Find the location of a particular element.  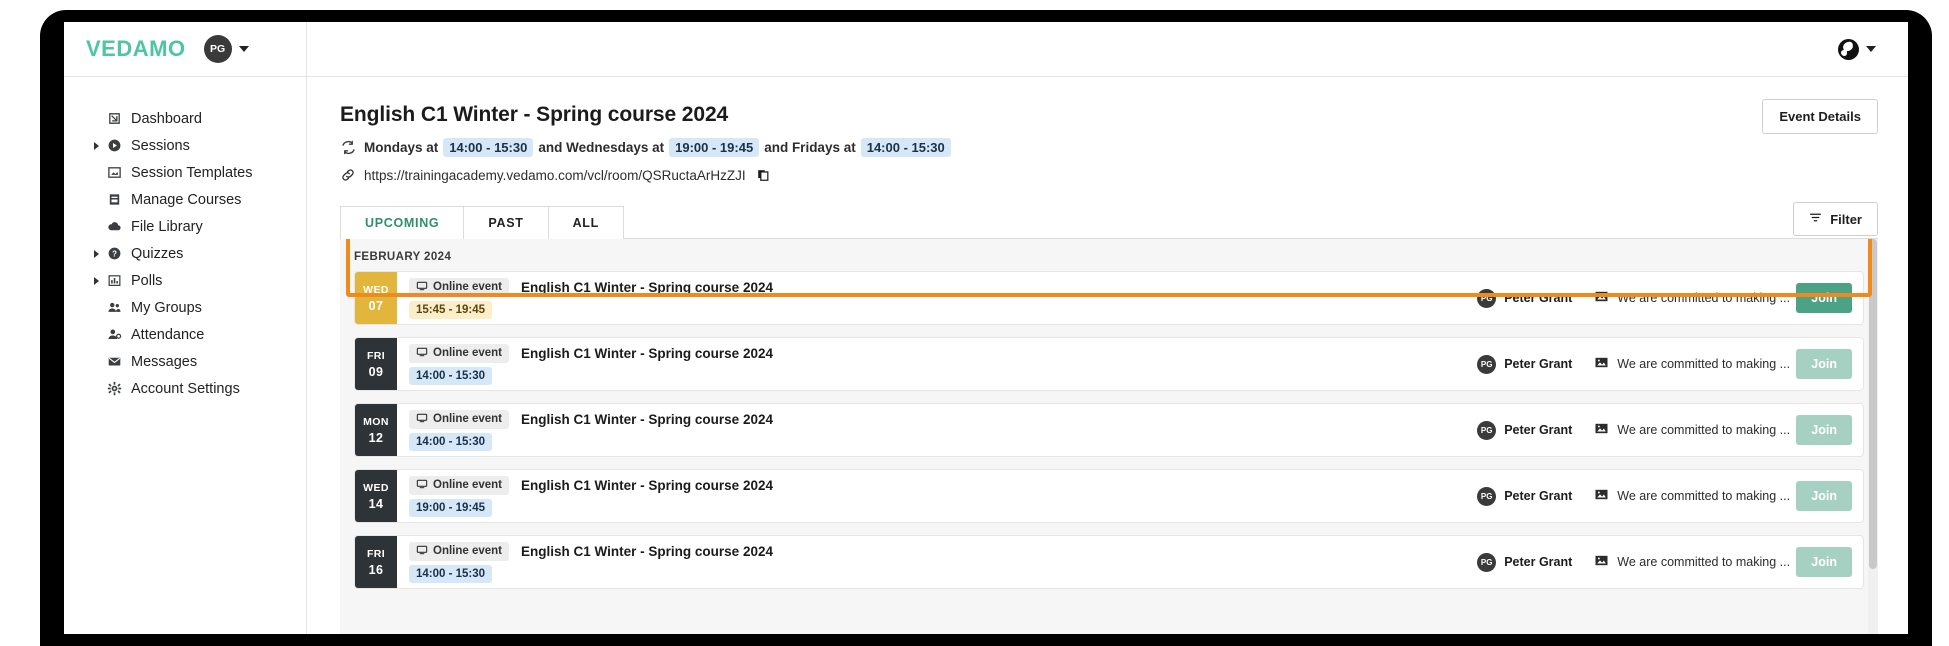

sidebar-item-session-templates: Session Templates is located at coordinates (185, 172).